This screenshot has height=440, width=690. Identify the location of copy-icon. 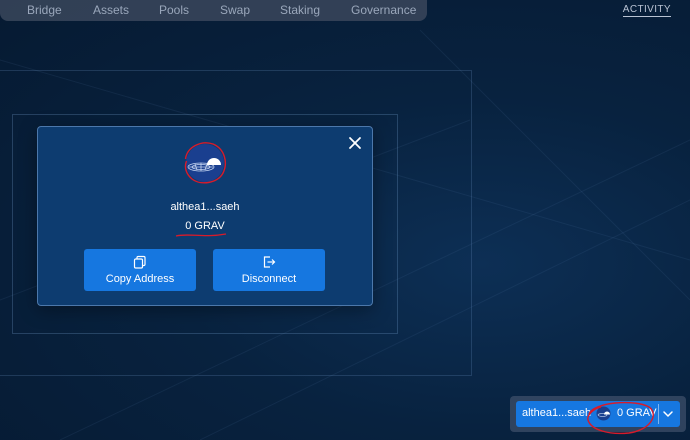
(139, 262).